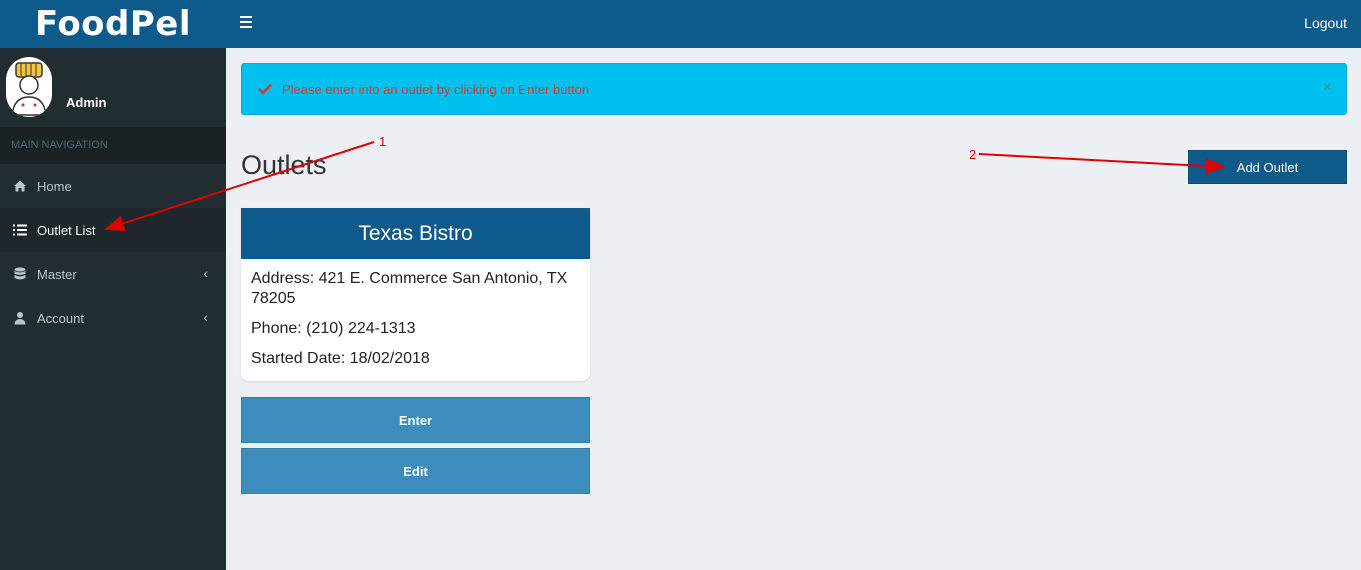  I want to click on outlet-phone: Phone: (210) 224-1313, so click(333, 328).